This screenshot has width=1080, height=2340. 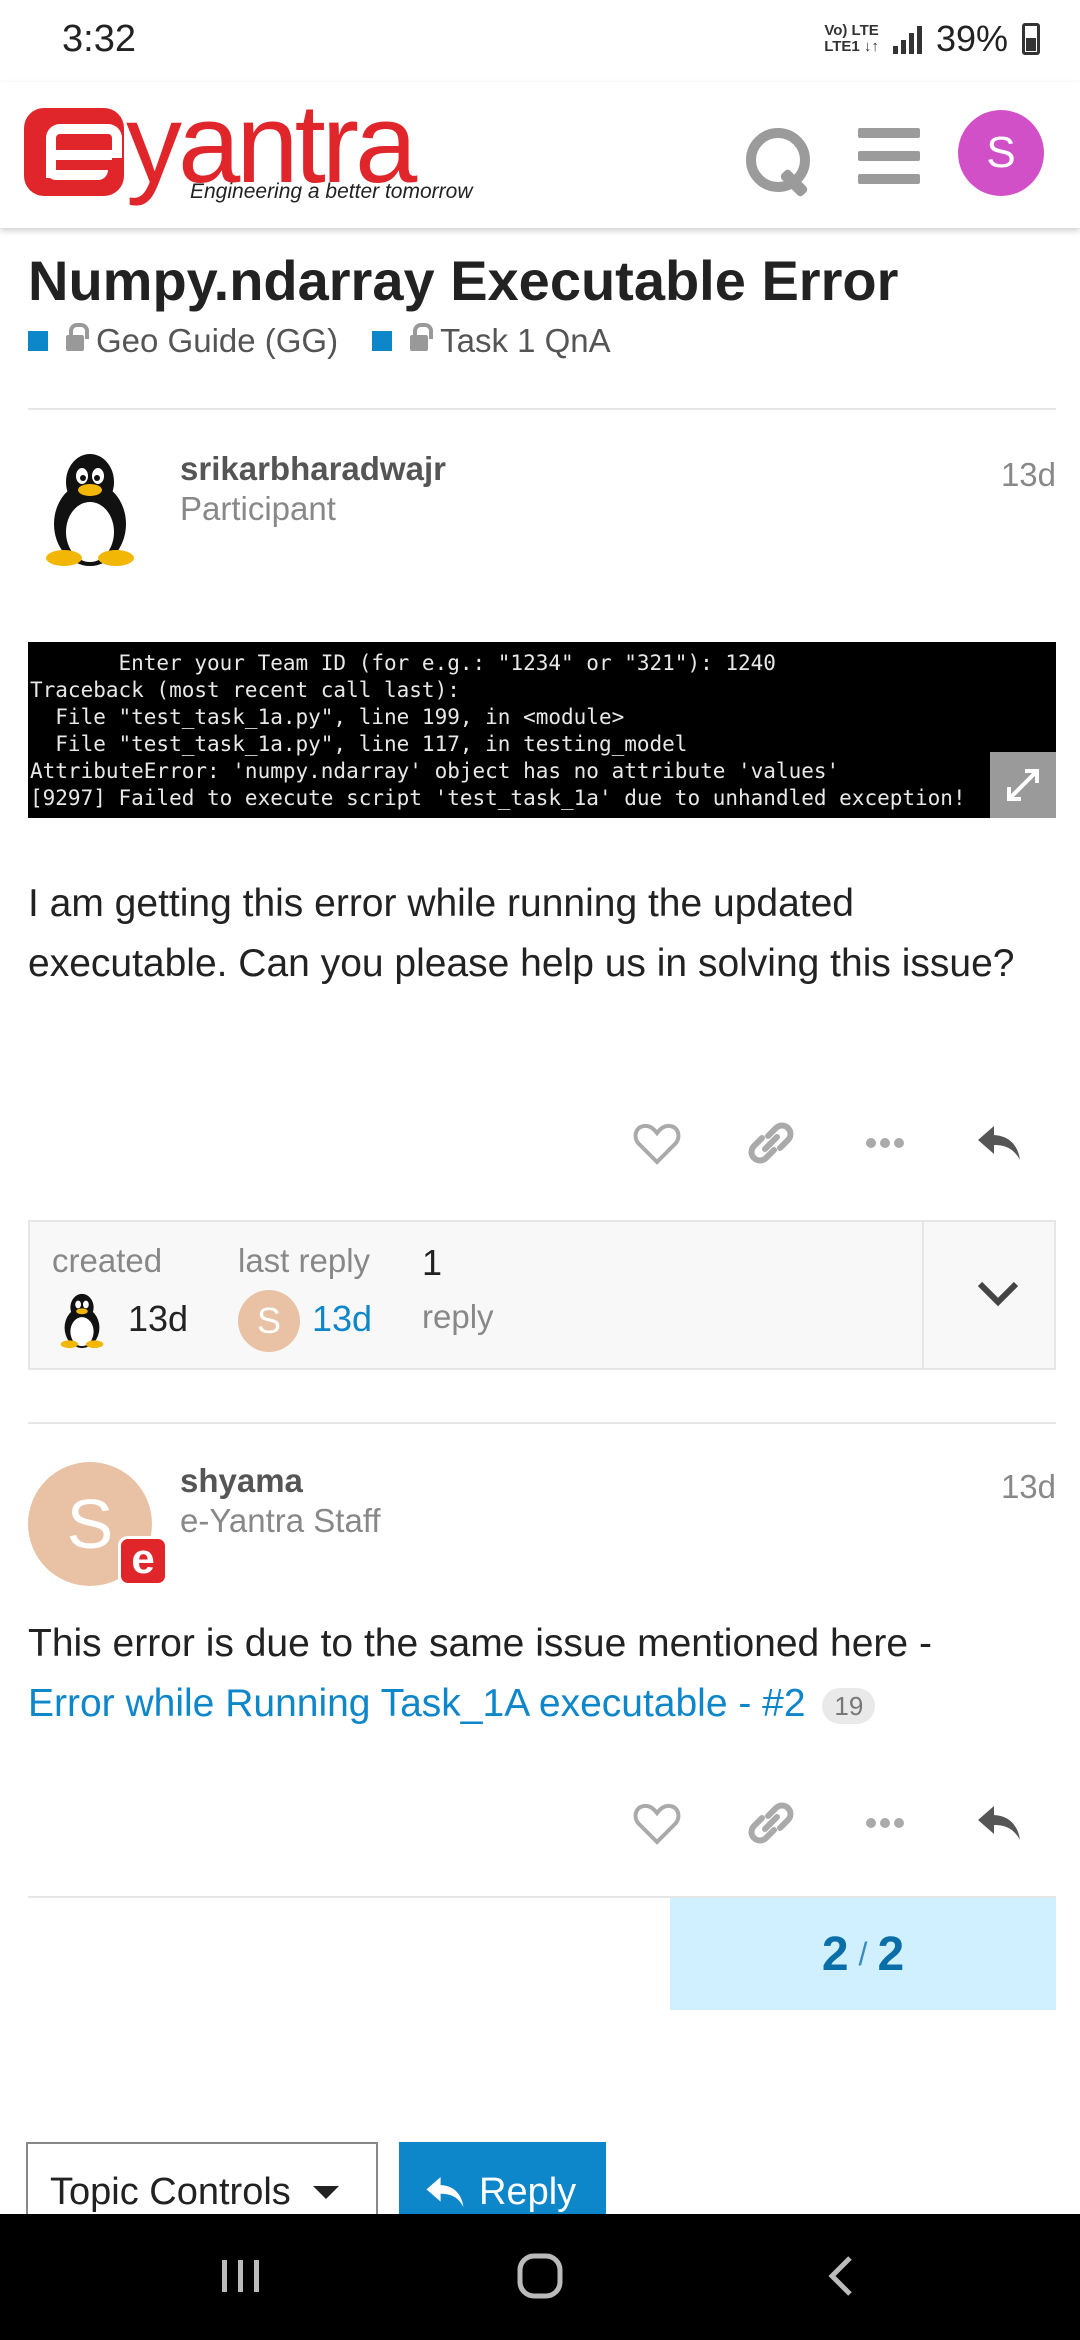 I want to click on progress-total: 2, so click(x=891, y=1954).